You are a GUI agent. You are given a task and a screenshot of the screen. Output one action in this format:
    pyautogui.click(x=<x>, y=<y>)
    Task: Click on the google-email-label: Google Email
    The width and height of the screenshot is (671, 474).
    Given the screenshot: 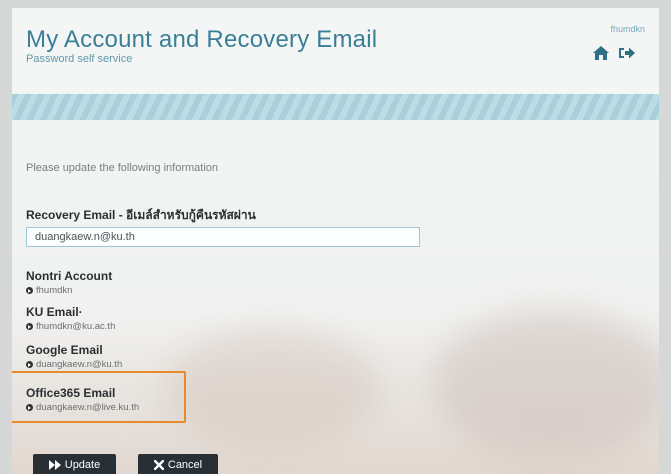 What is the action you would take?
    pyautogui.click(x=64, y=350)
    